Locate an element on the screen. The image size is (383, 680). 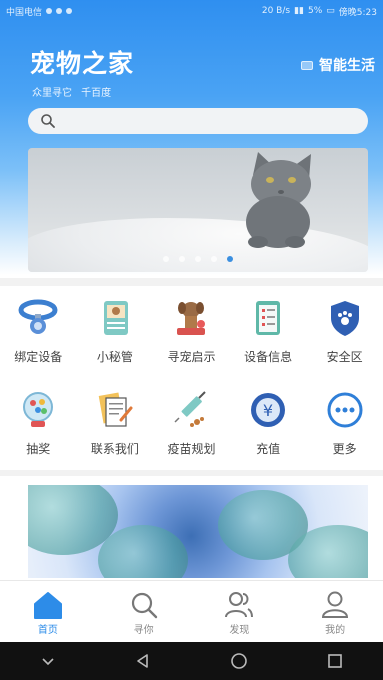
profile-icon is located at coordinates (335, 604).